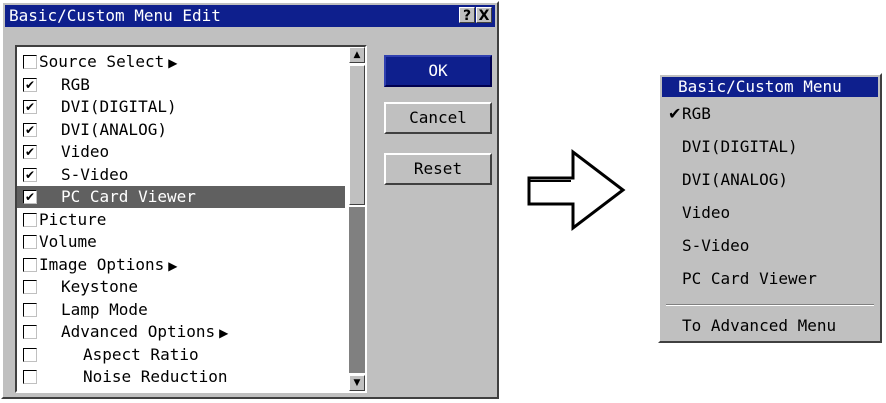  Describe the element at coordinates (128, 196) in the screenshot. I see `list-item-label: PC Card Viewer` at that location.